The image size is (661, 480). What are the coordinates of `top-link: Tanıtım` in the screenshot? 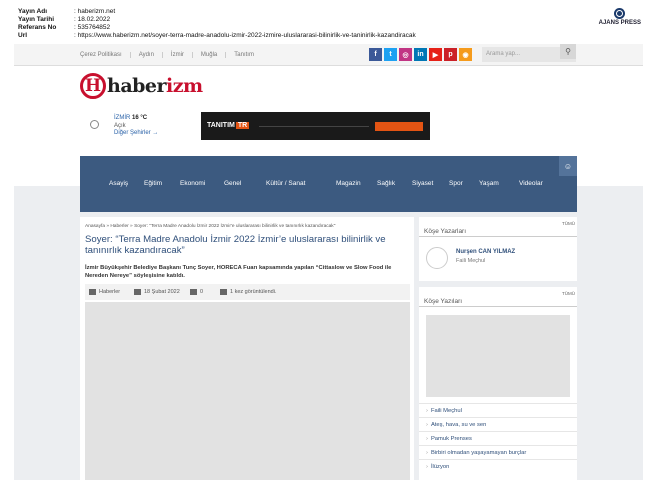 It's located at (243, 55).